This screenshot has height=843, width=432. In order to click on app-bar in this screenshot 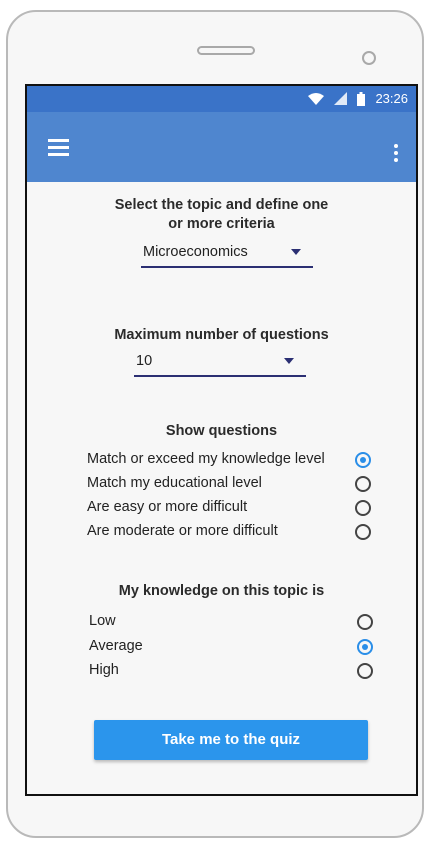, I will do `click(221, 147)`.